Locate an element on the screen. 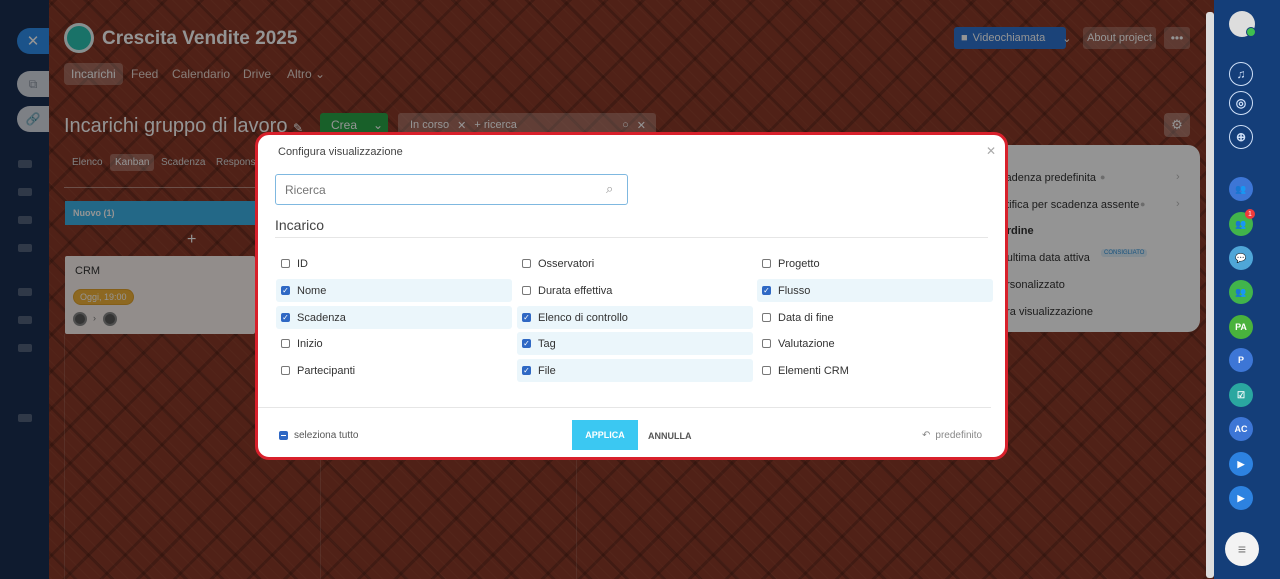  reset-label: predefinito is located at coordinates (959, 435).